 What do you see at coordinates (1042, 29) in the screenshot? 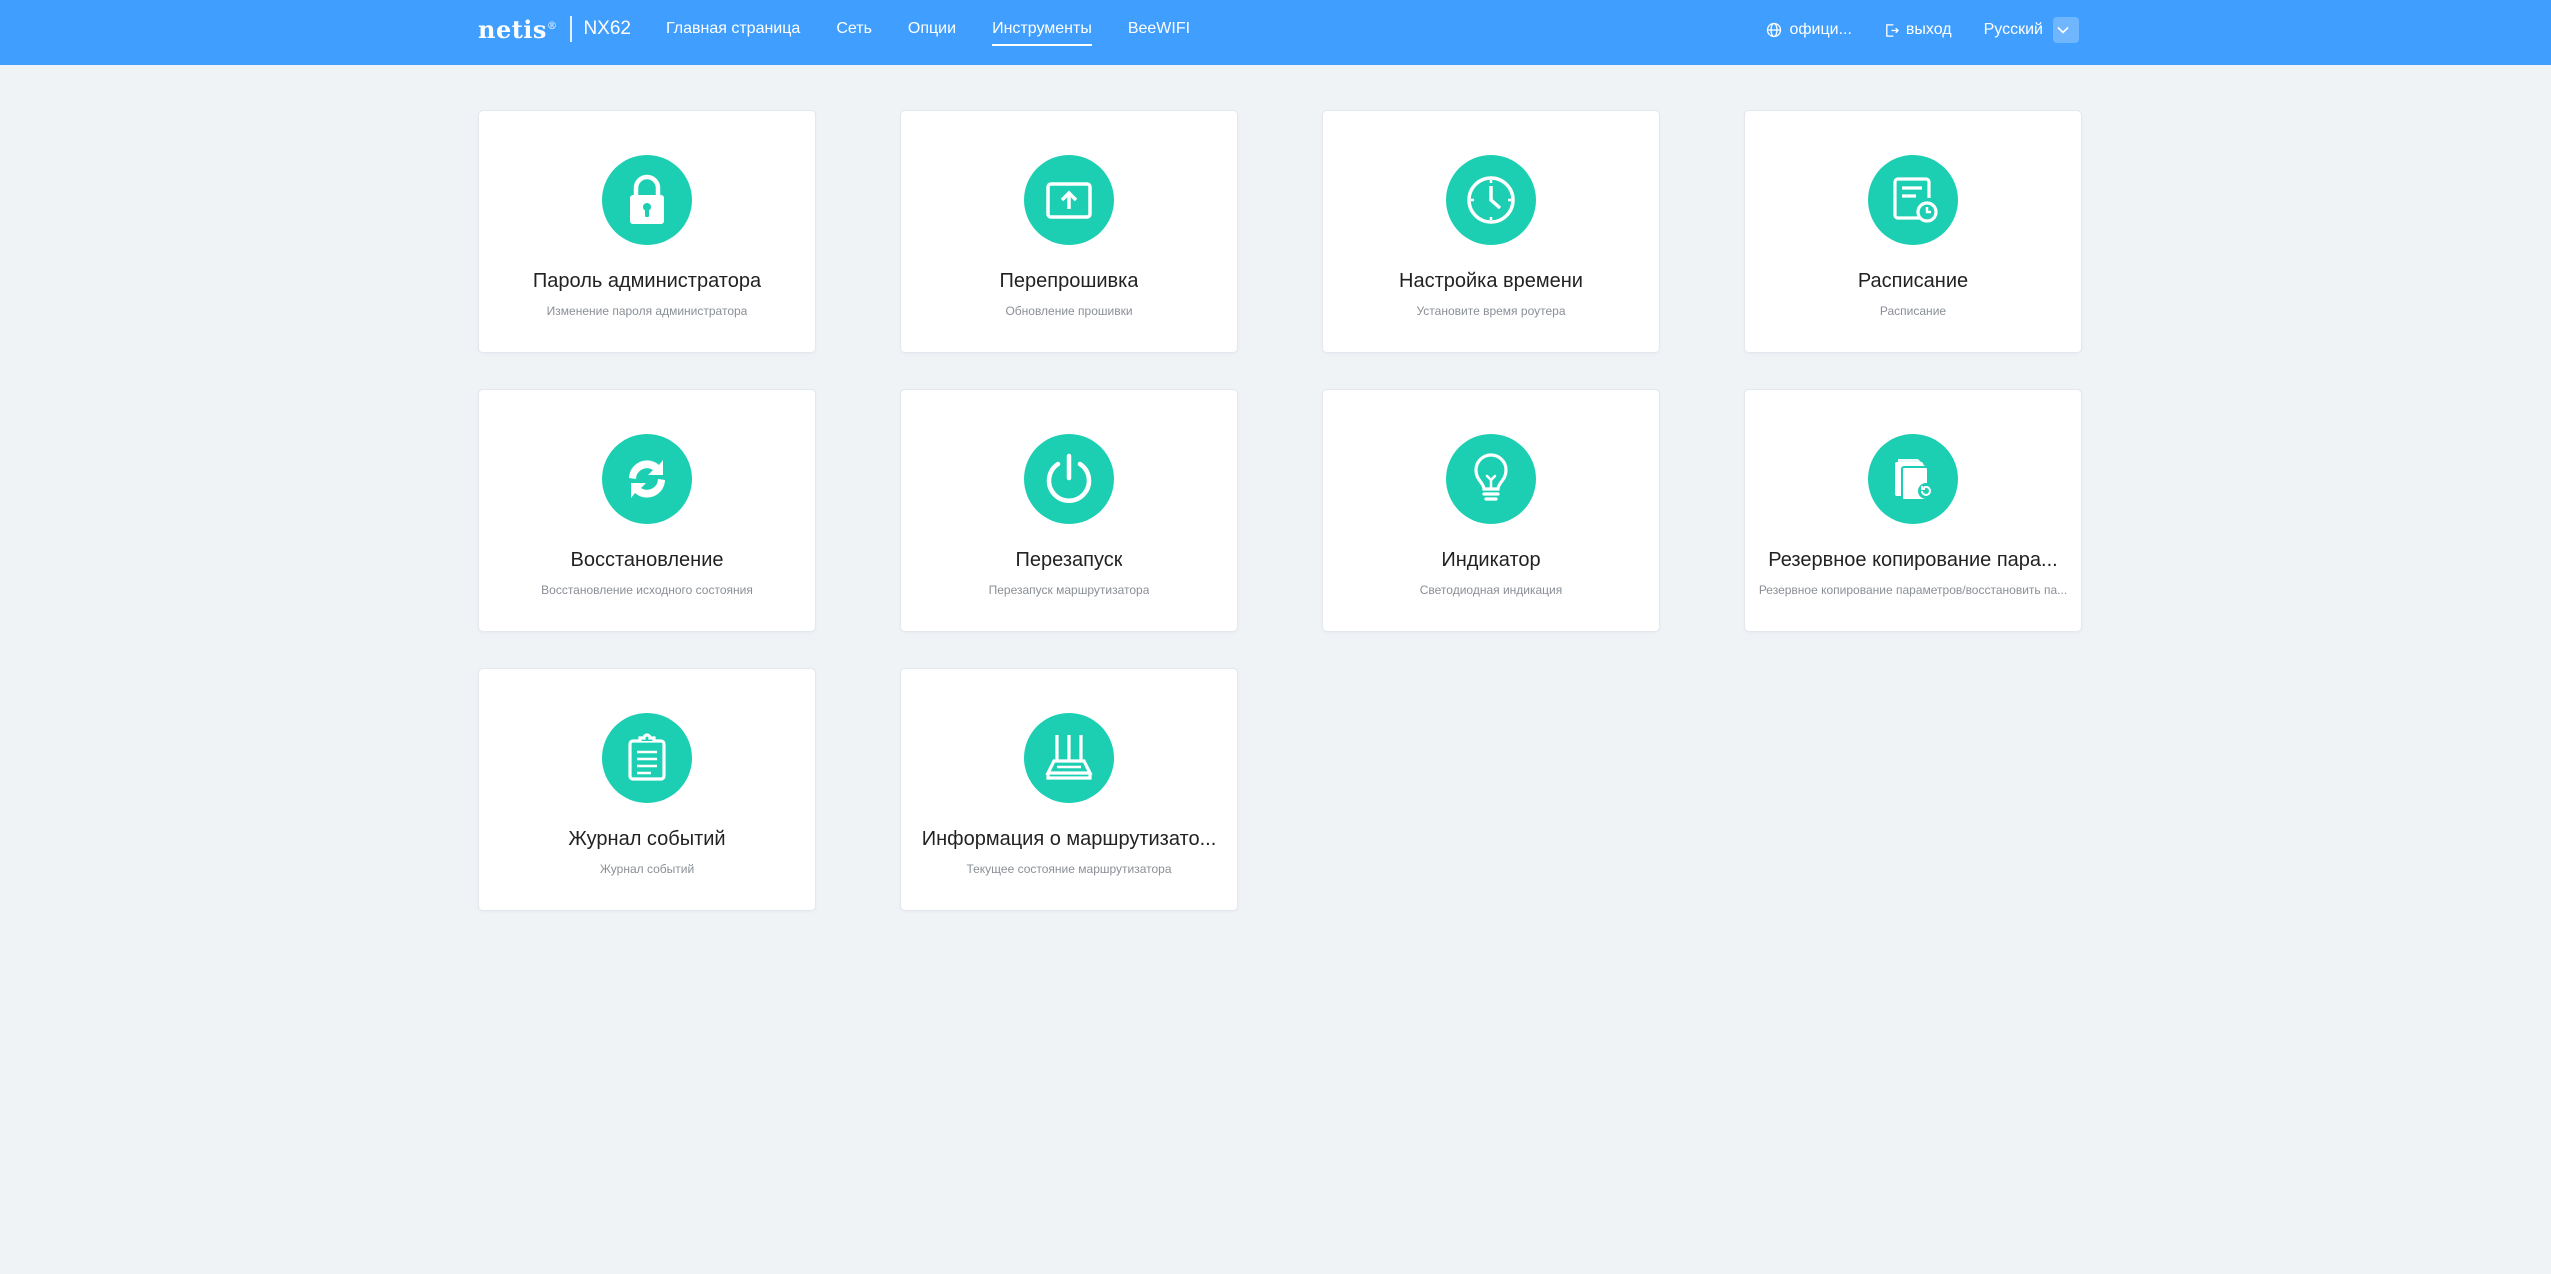
I see `nav-tools: Инструменты` at bounding box center [1042, 29].